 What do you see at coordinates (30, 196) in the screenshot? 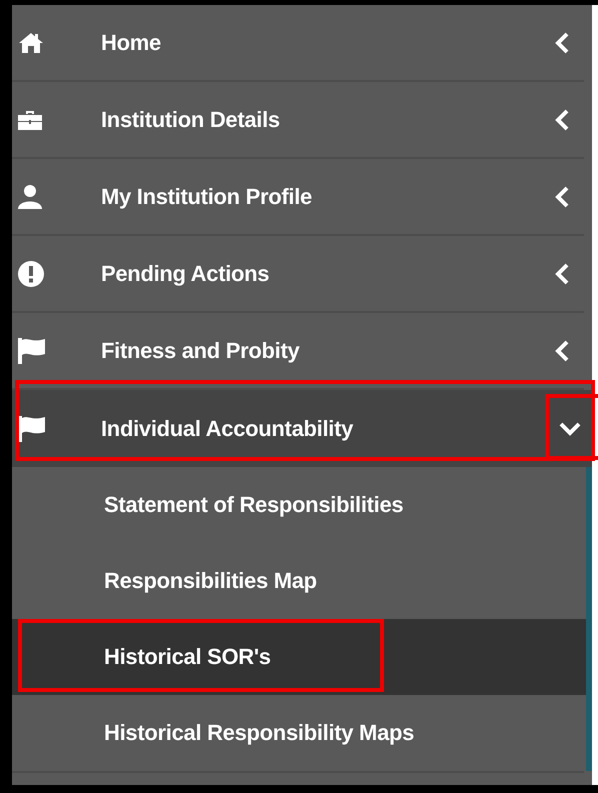
I see `user-icon` at bounding box center [30, 196].